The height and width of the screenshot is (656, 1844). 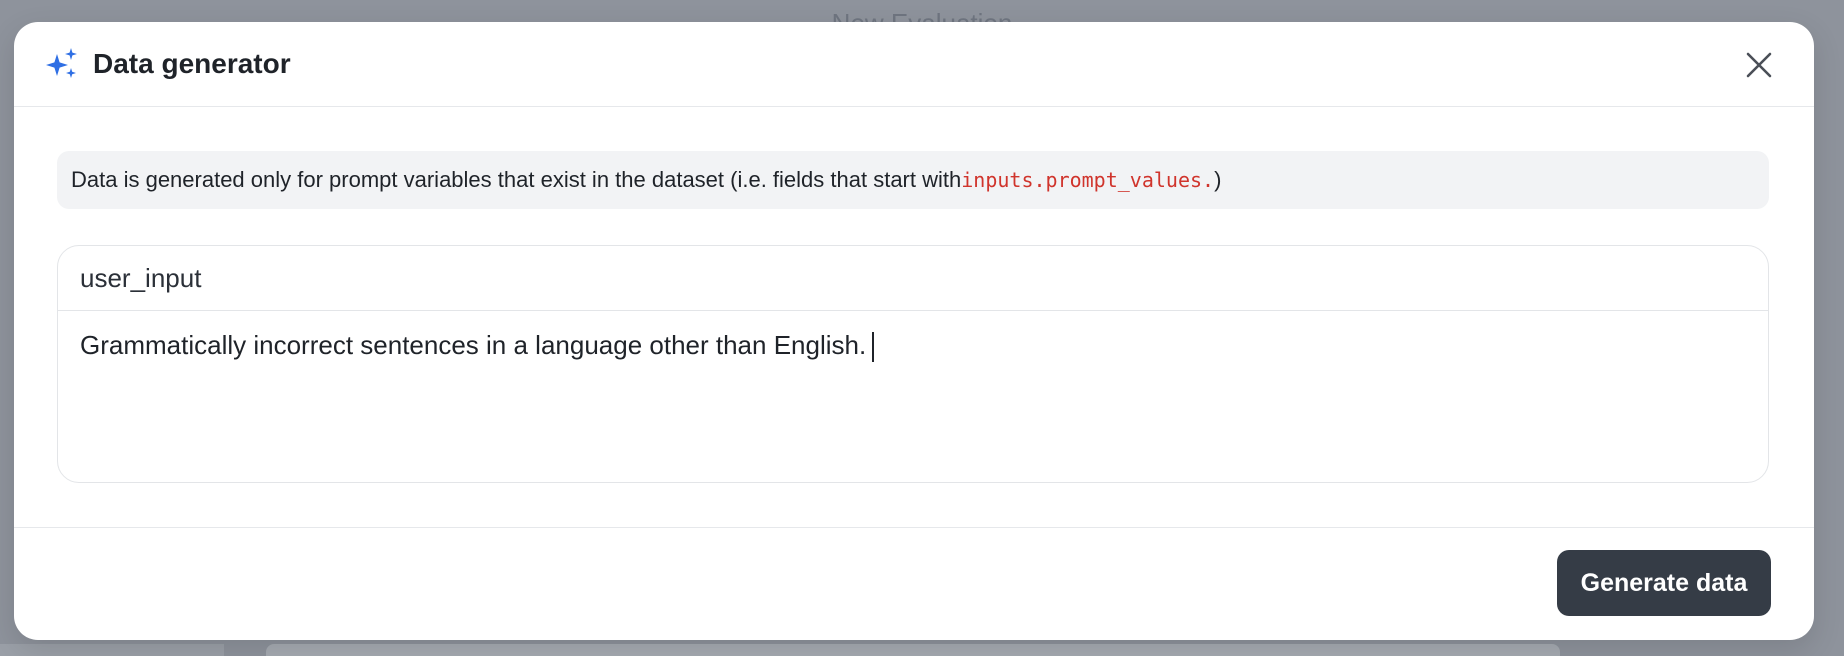 What do you see at coordinates (914, 64) in the screenshot?
I see `dialog-header: Data generator` at bounding box center [914, 64].